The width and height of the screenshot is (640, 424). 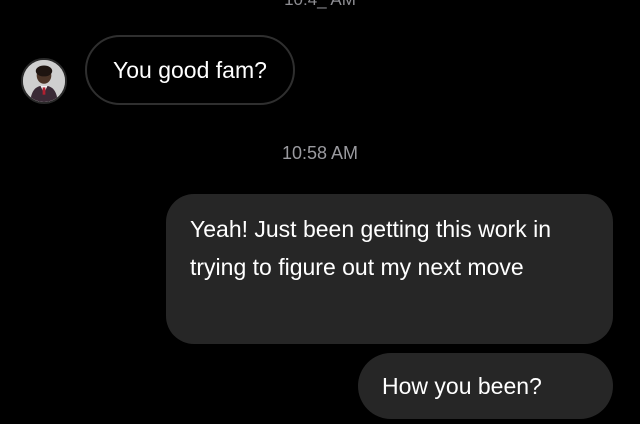 I want to click on contact-avatar, so click(x=44, y=81).